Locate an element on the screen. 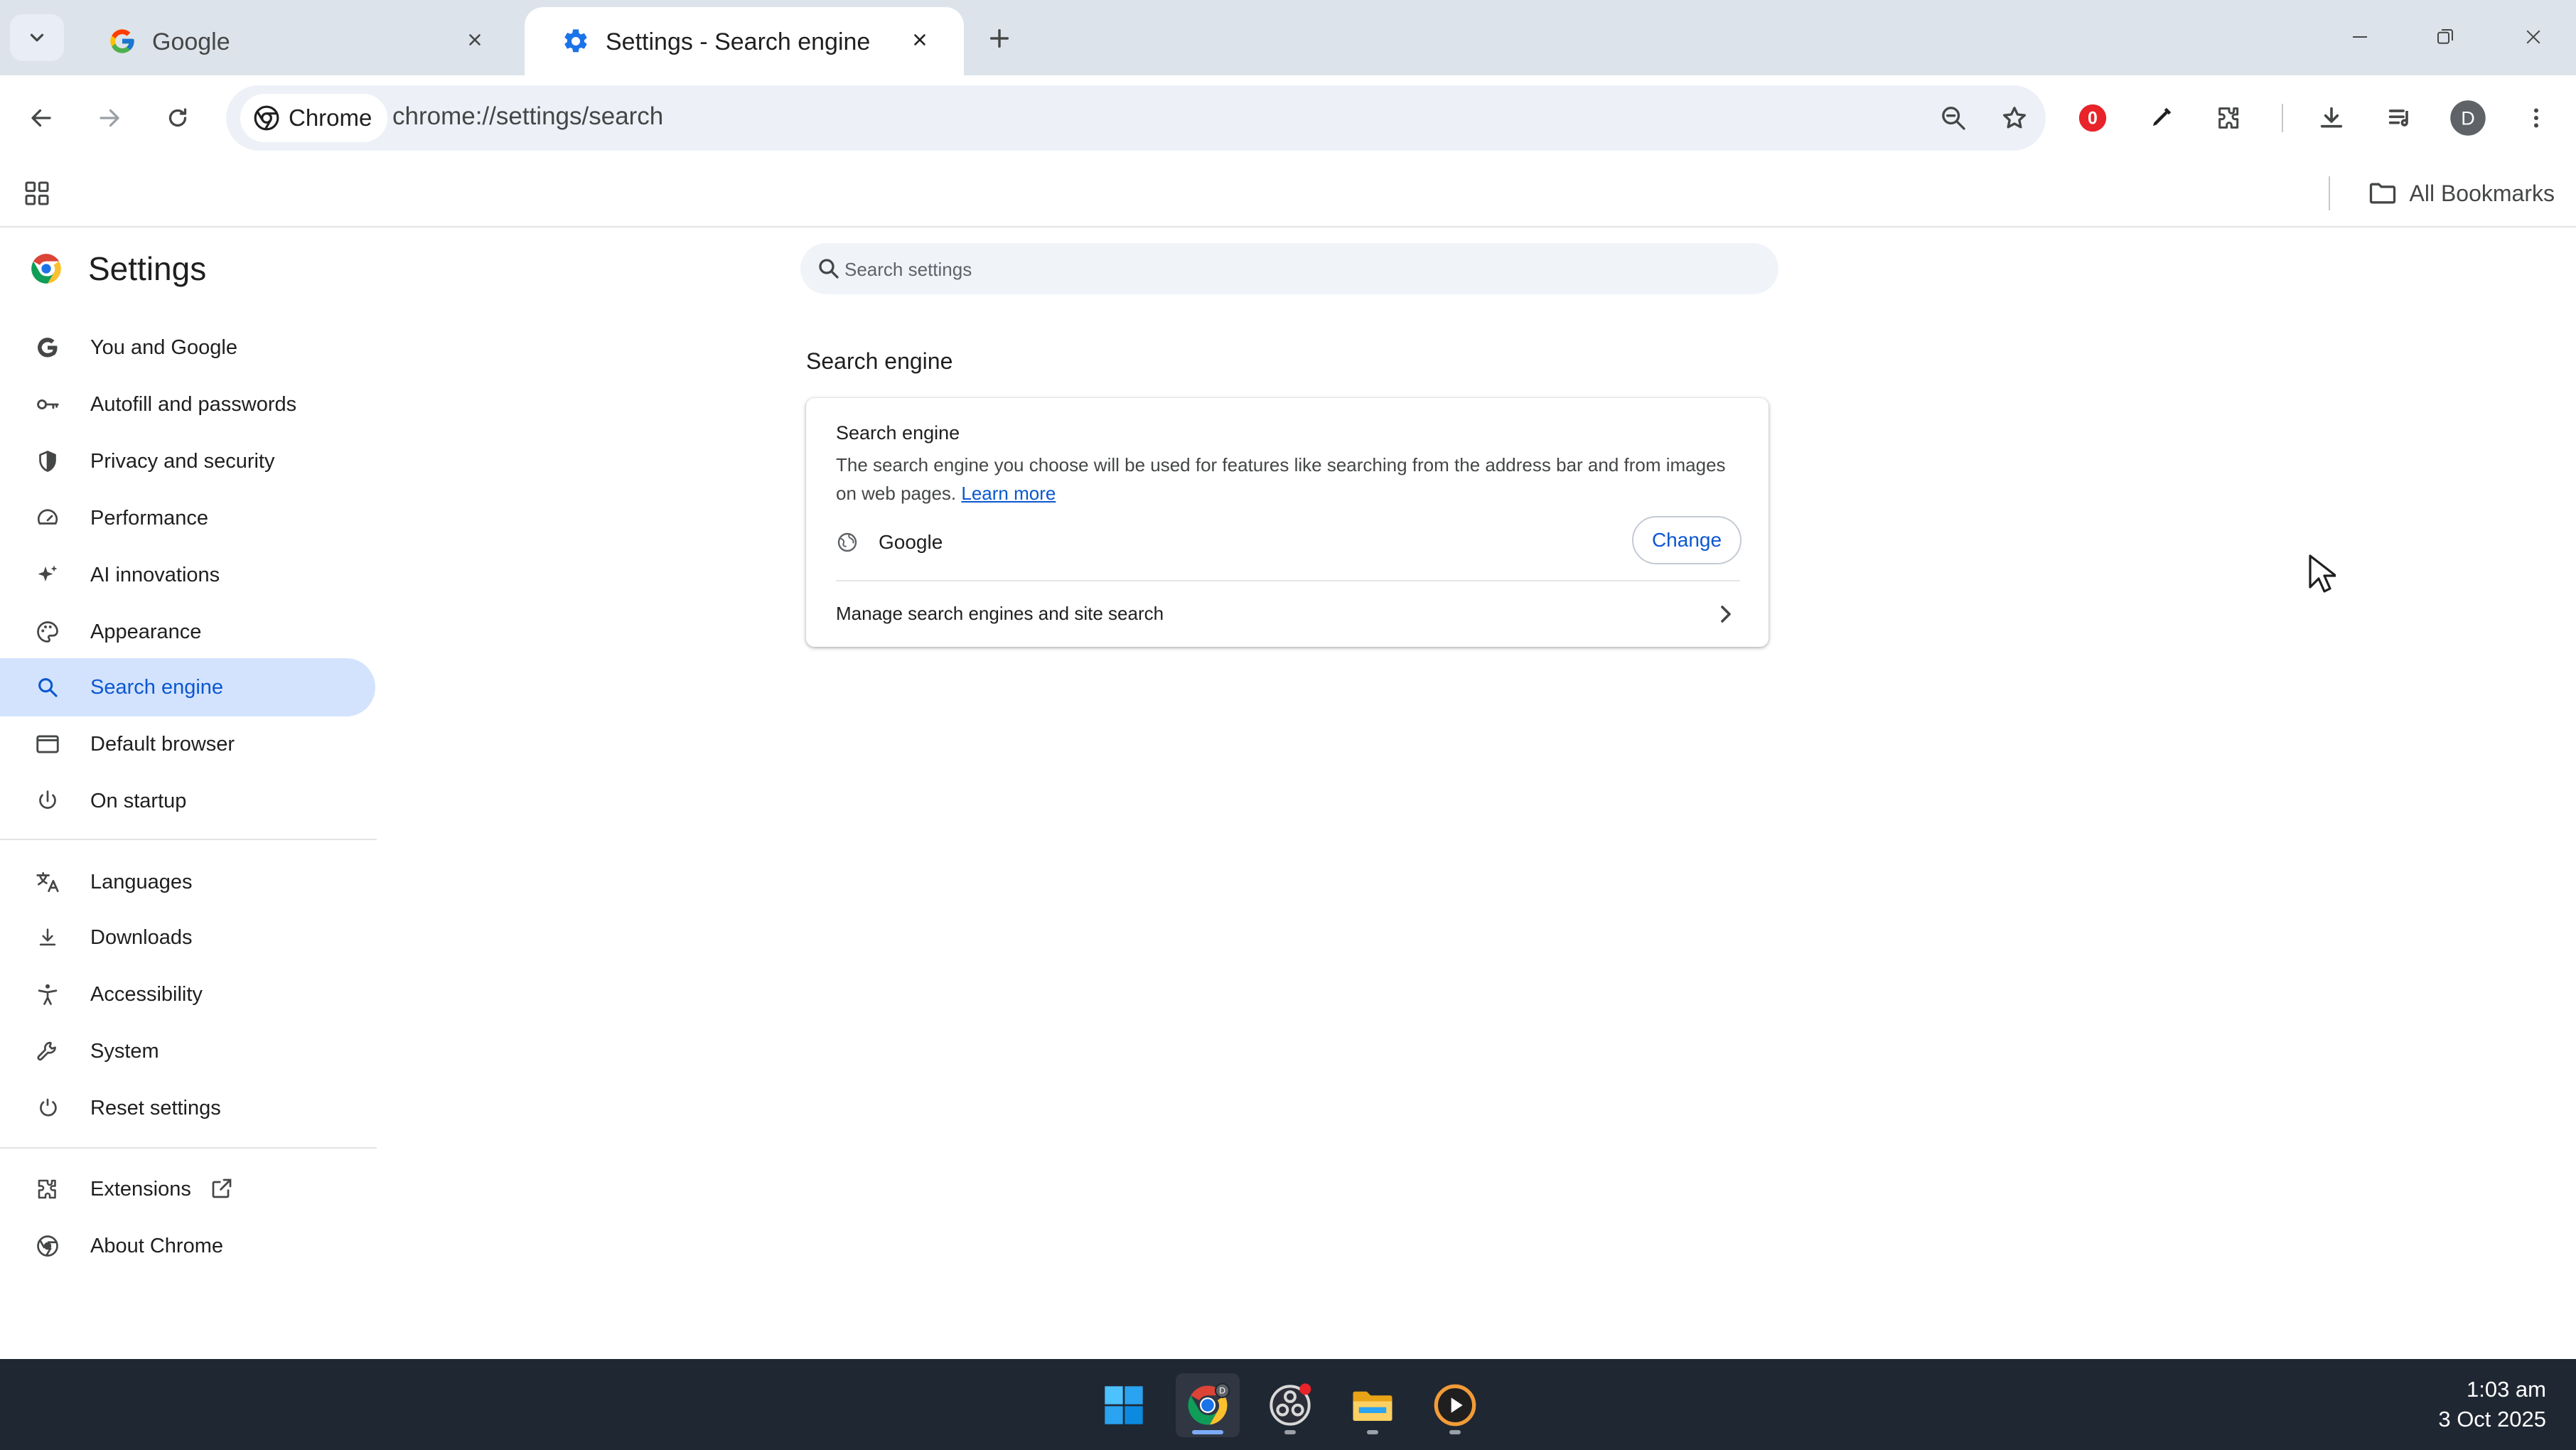  current-engine: Google is located at coordinates (889, 542).